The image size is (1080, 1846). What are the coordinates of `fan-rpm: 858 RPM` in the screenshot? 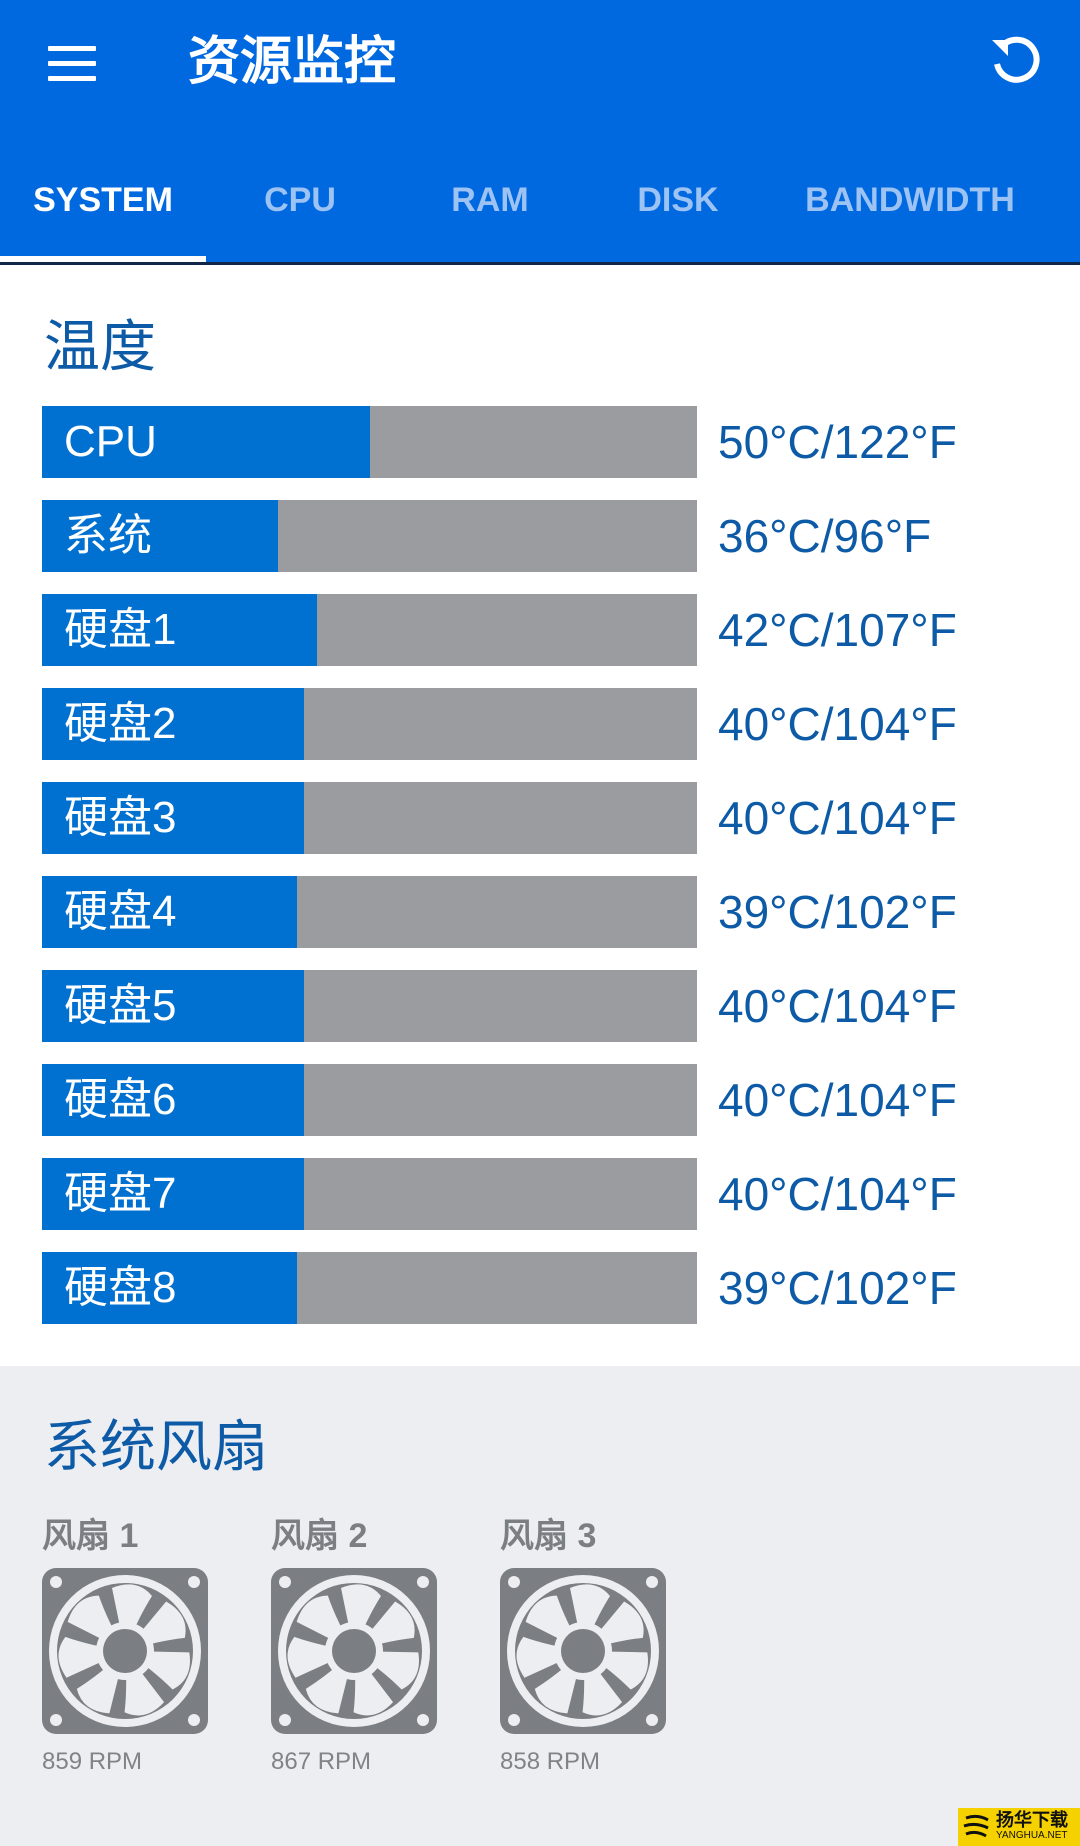 It's located at (550, 1761).